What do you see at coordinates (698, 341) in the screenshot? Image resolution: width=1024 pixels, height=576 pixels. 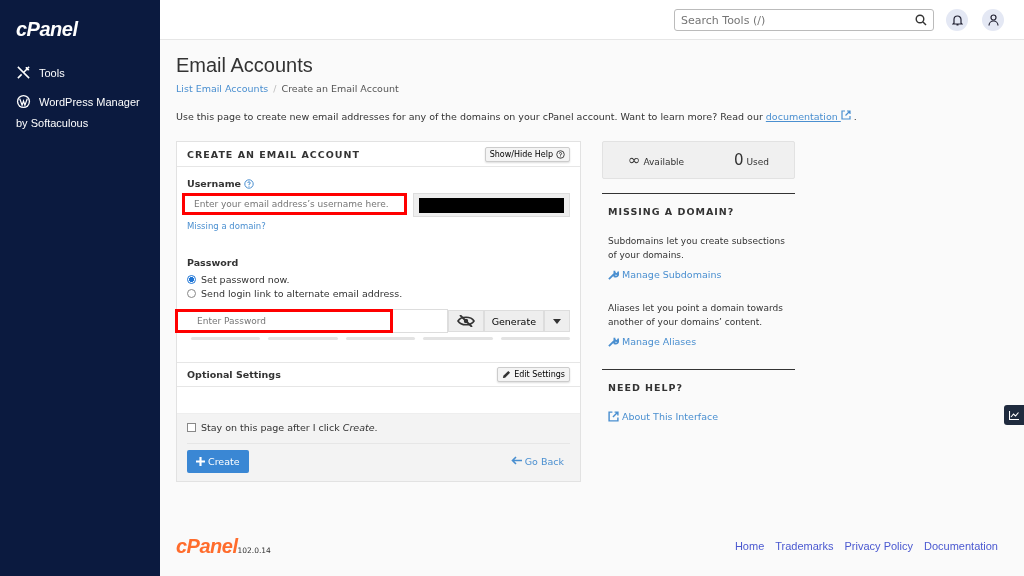 I see `sidebar-link: Manage Aliases` at bounding box center [698, 341].